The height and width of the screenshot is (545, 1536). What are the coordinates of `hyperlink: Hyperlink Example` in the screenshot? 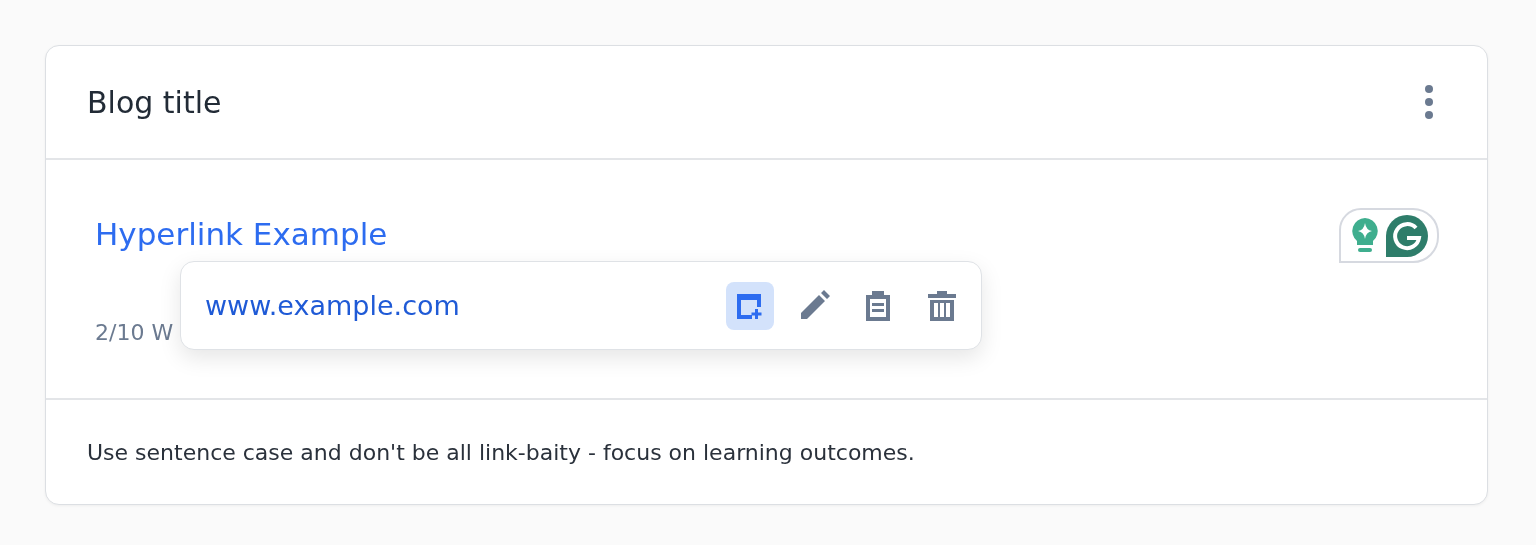 It's located at (241, 234).